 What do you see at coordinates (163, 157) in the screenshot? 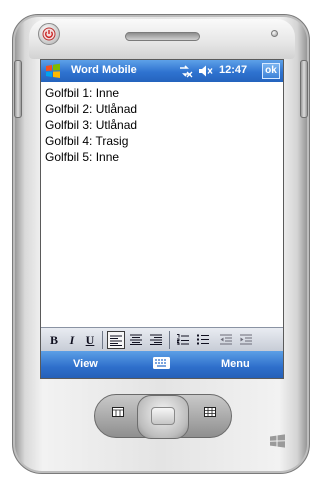
I see `document-line: Golfbil 5: Inne` at bounding box center [163, 157].